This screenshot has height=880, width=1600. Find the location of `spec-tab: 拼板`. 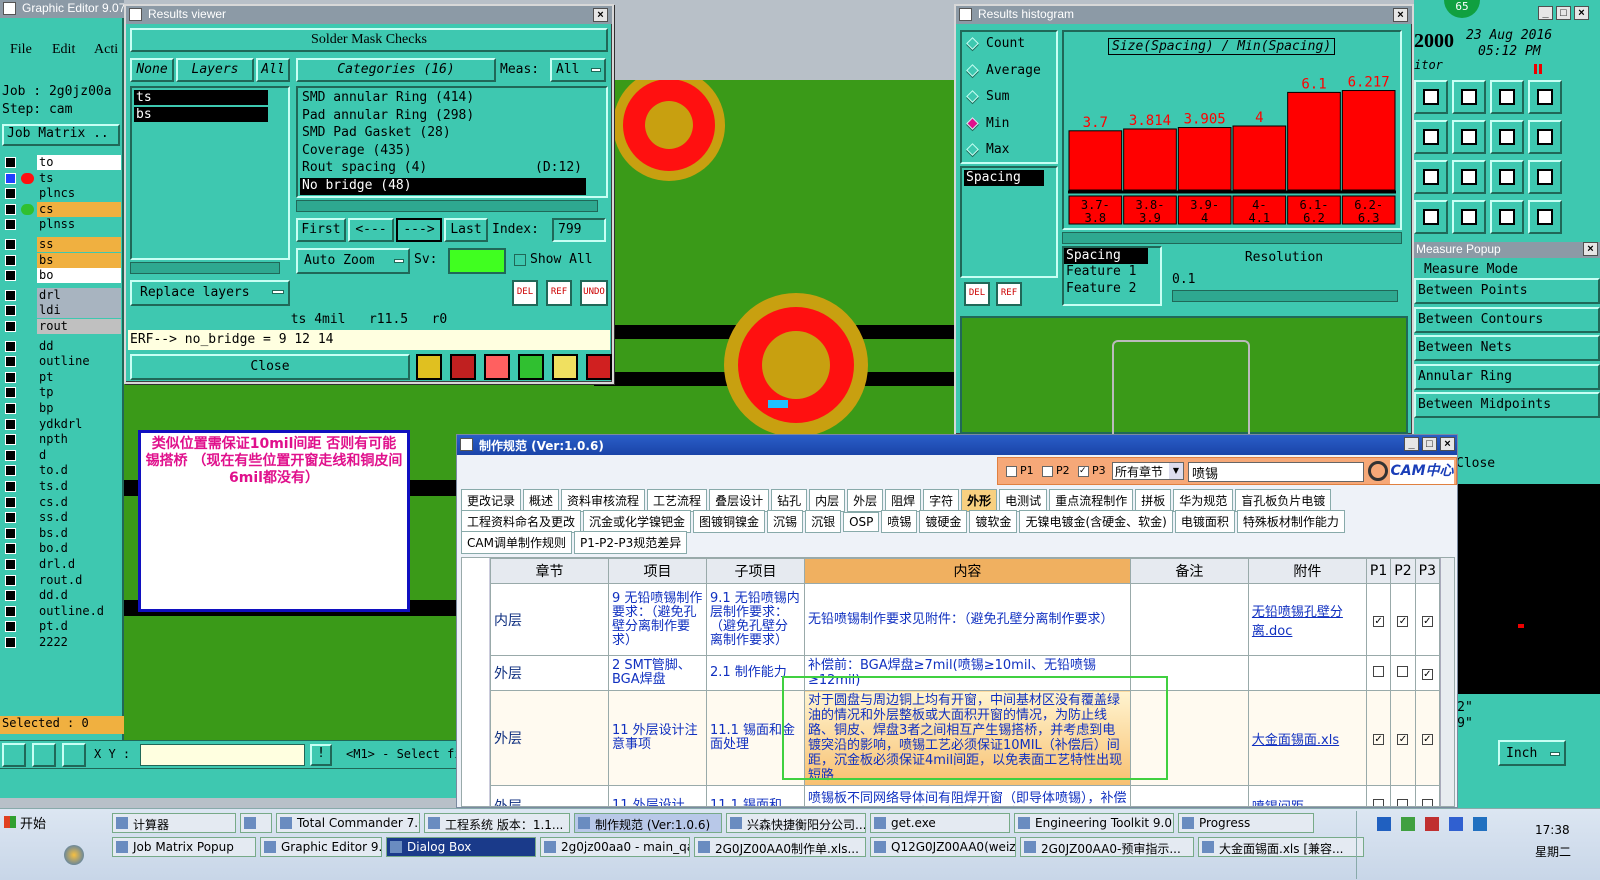

spec-tab: 拼板 is located at coordinates (1153, 500).